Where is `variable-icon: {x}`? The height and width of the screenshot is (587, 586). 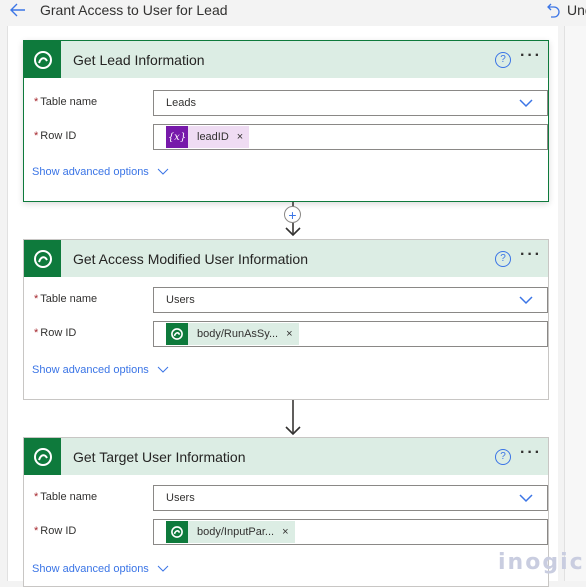 variable-icon: {x} is located at coordinates (177, 137).